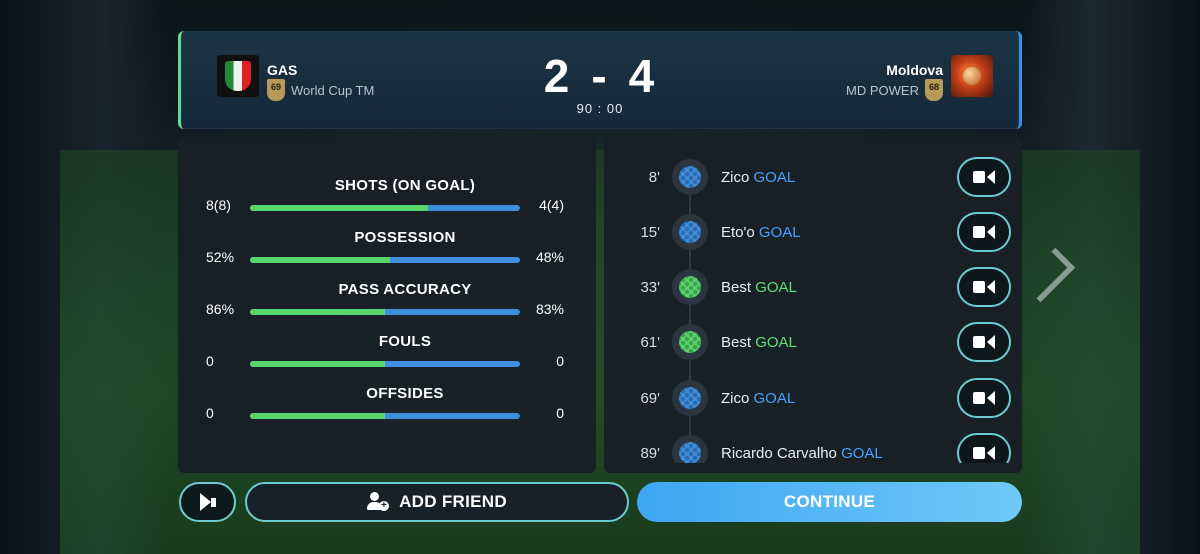 This screenshot has height=554, width=1200. Describe the element at coordinates (405, 393) in the screenshot. I see `stat-label: OFFSIDES` at that location.